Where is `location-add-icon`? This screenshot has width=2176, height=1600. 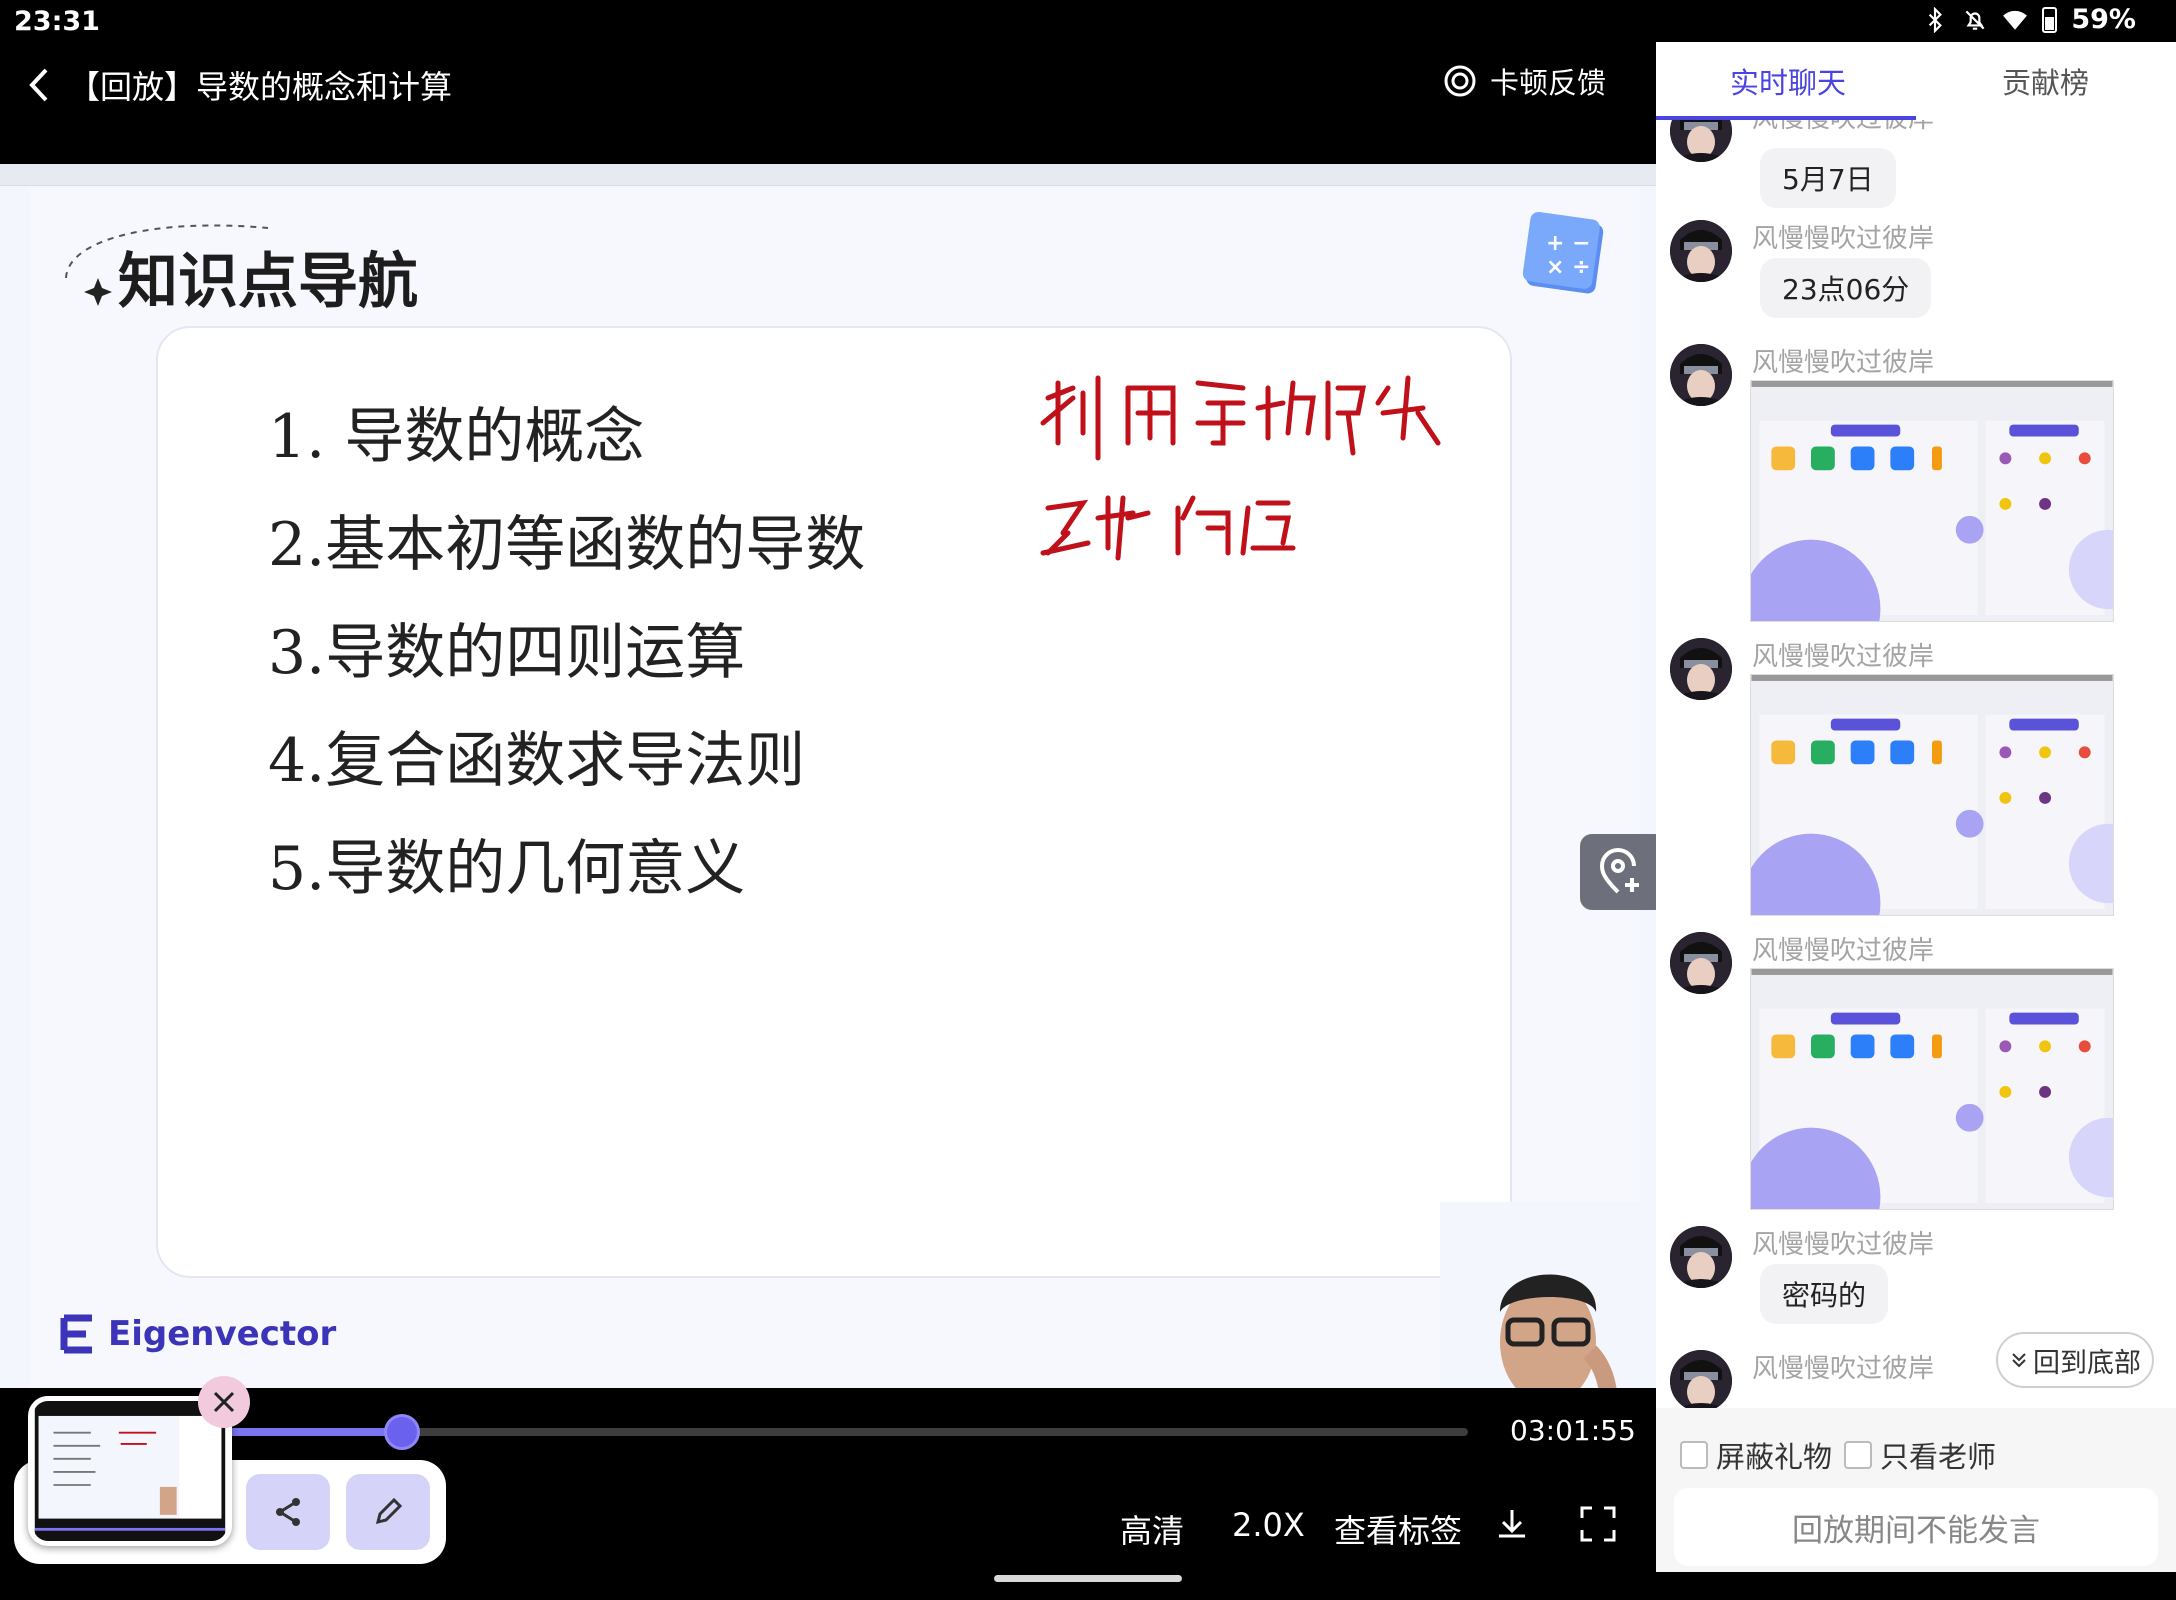 location-add-icon is located at coordinates (1619, 871).